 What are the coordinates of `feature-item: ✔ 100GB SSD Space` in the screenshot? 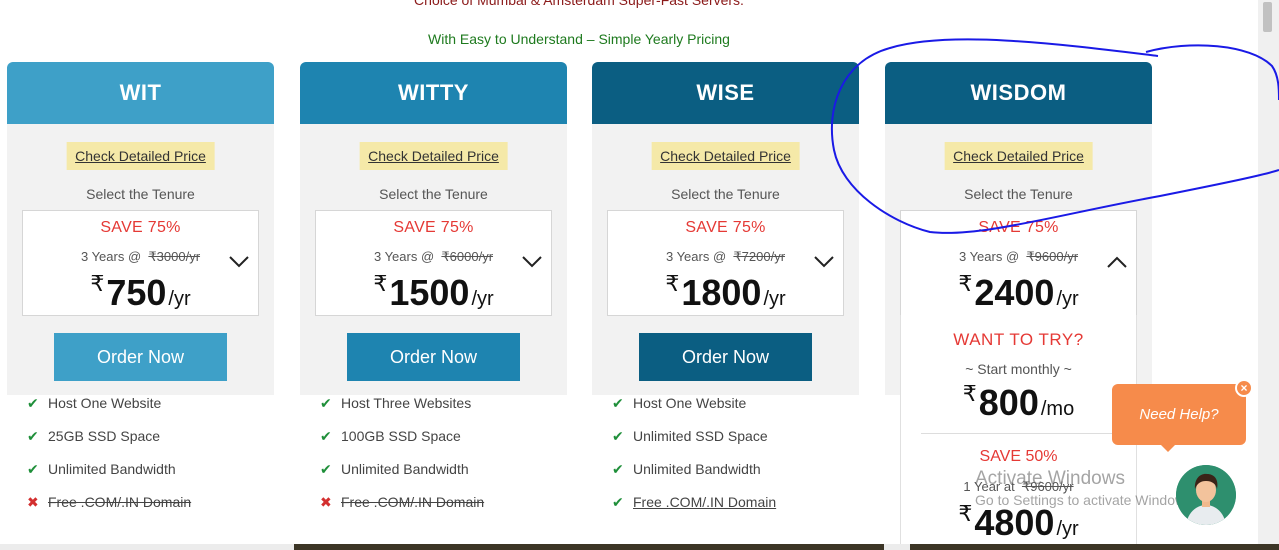 It's located at (390, 436).